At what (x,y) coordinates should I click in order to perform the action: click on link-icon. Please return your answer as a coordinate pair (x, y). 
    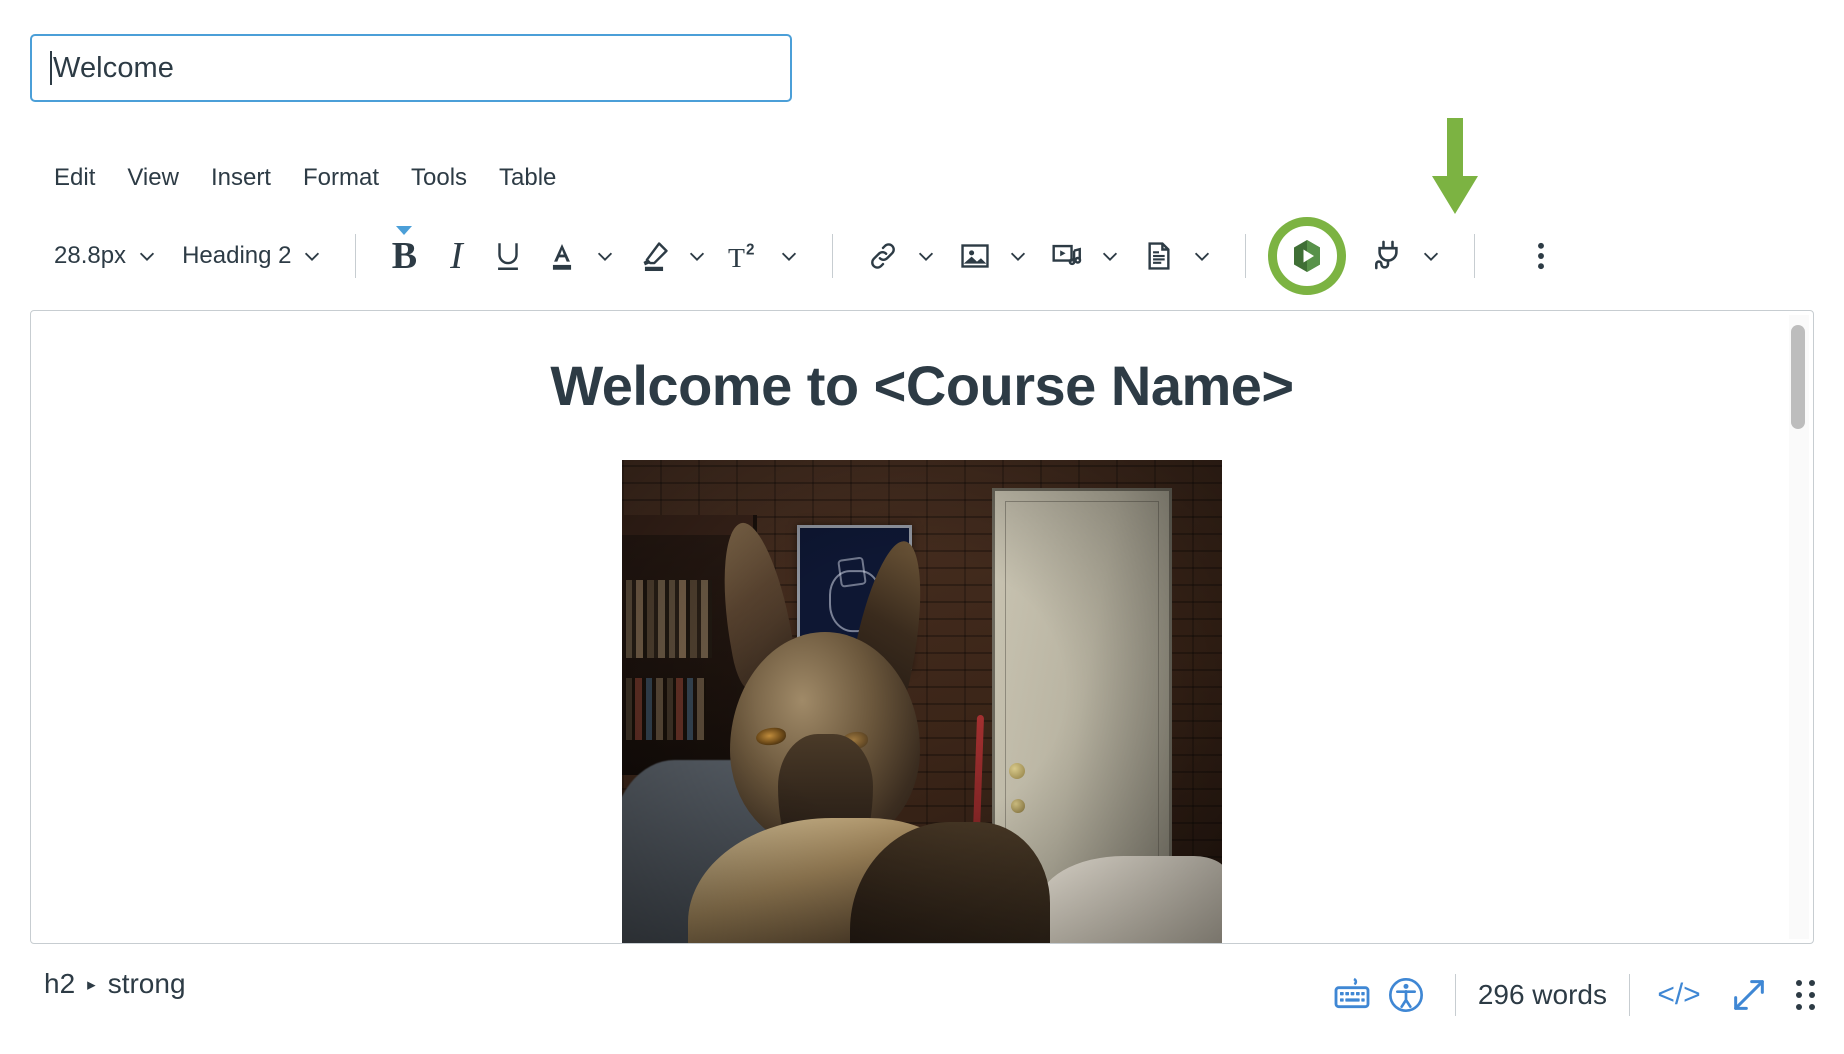
    Looking at the image, I should click on (883, 256).